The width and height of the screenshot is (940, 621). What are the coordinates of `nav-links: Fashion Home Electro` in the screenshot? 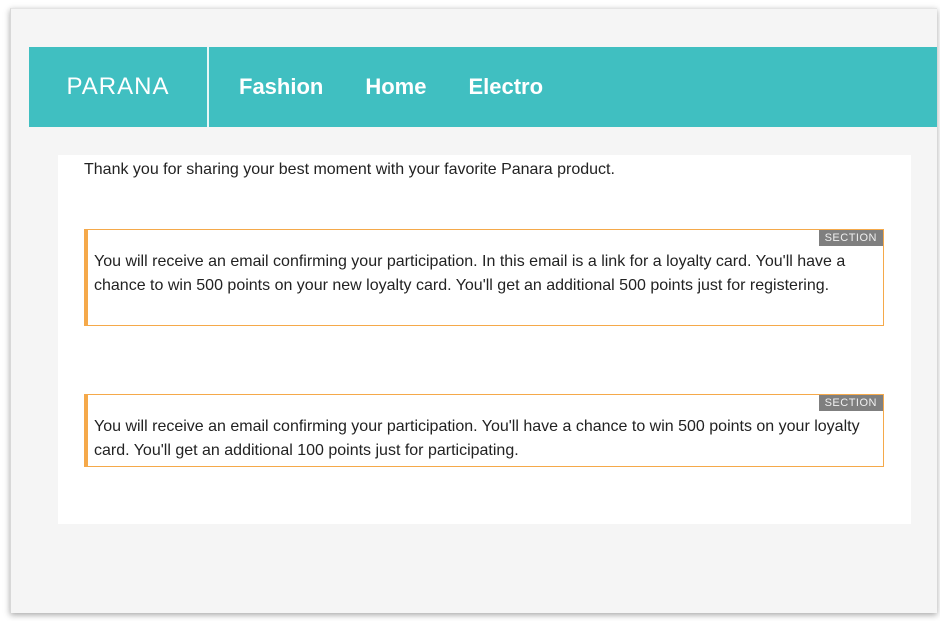 It's located at (397, 87).